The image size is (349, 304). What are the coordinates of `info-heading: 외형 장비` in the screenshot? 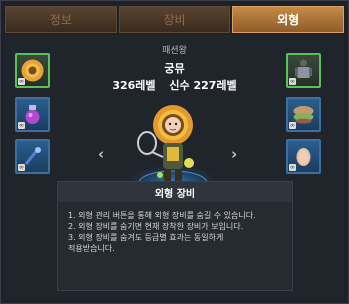 It's located at (175, 192).